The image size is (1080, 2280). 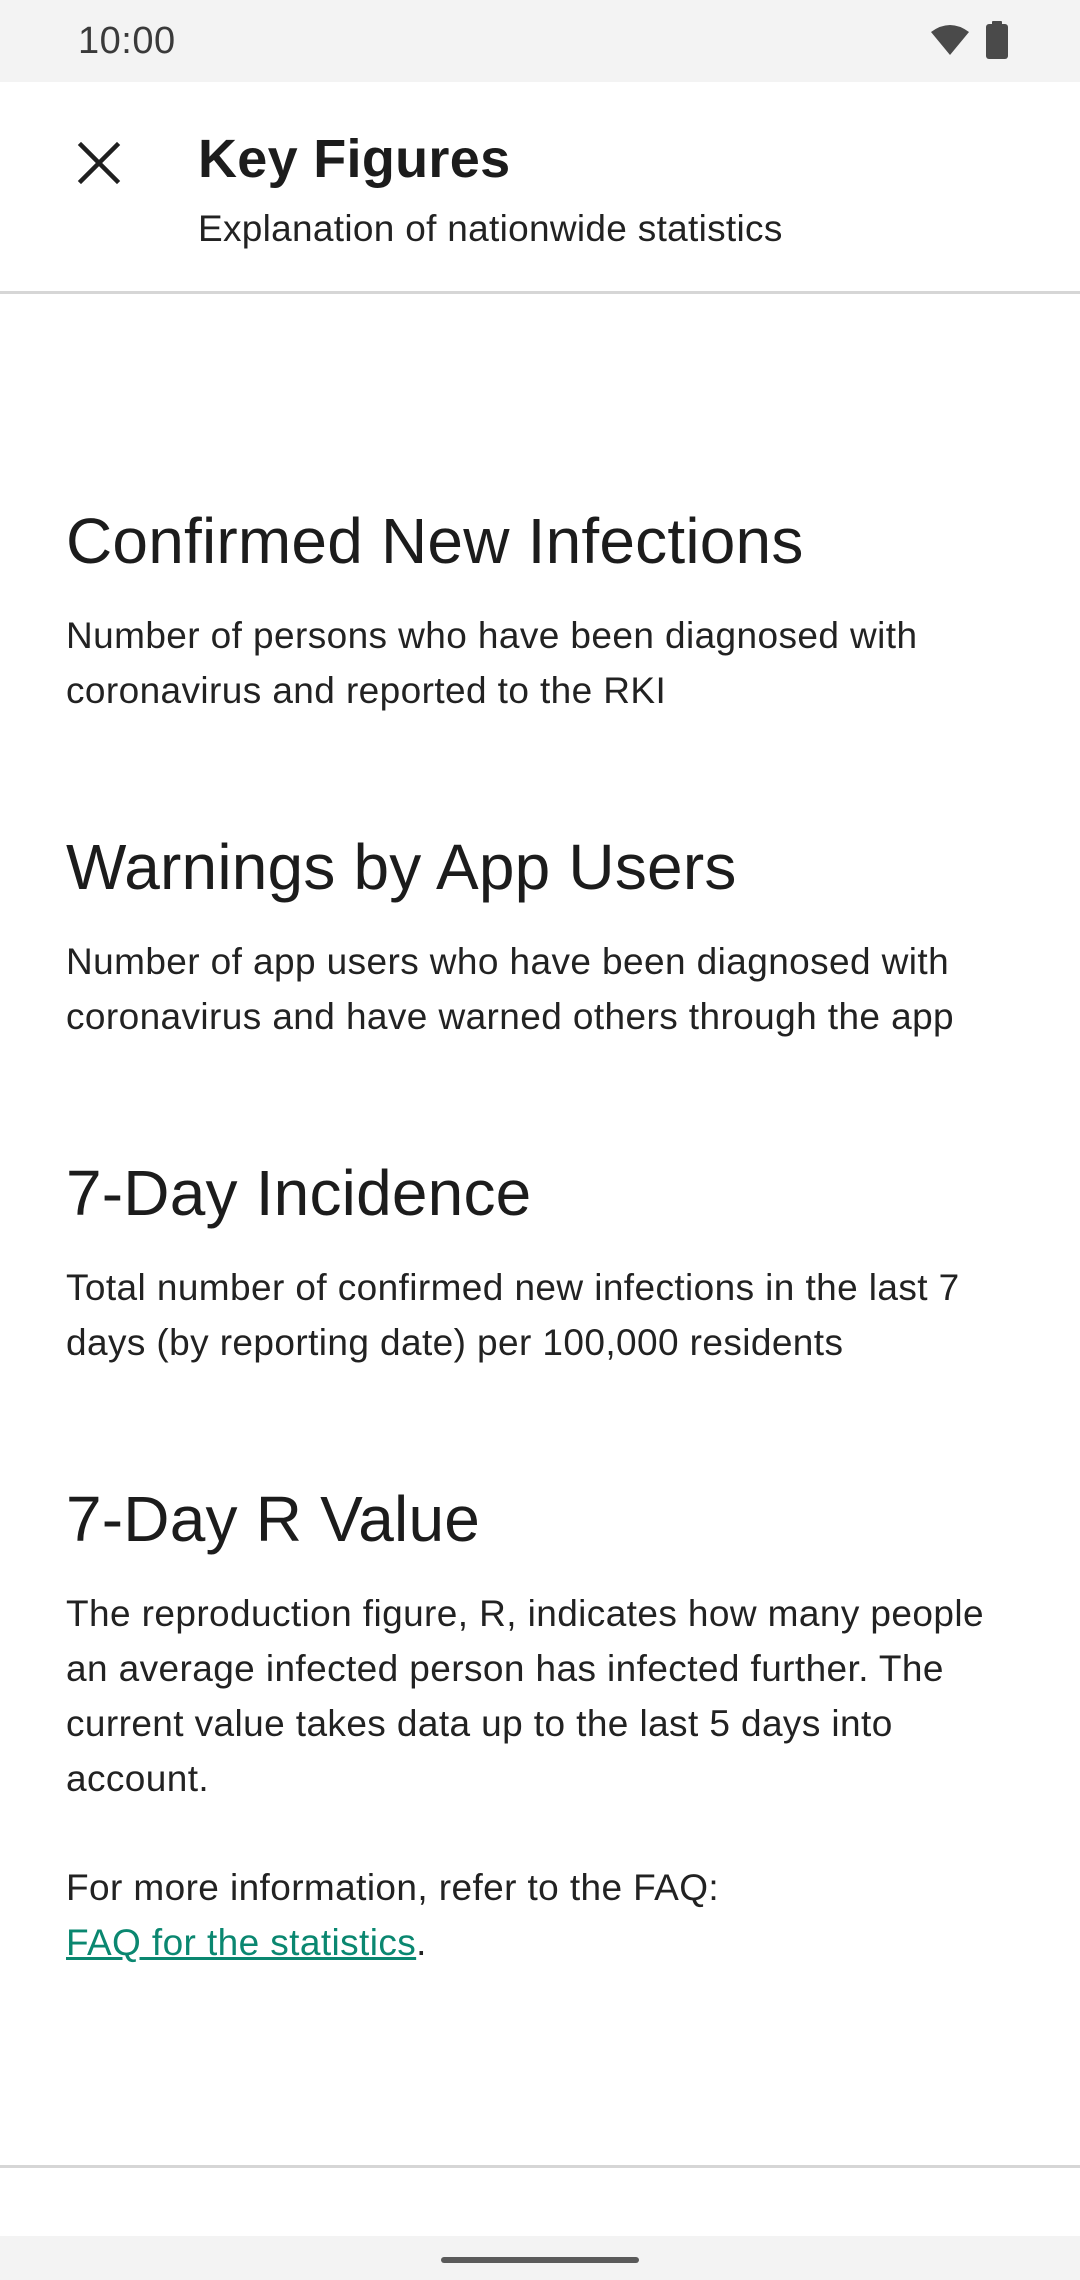 What do you see at coordinates (541, 1942) in the screenshot?
I see `faq-link-line: FAQ for the statistics.` at bounding box center [541, 1942].